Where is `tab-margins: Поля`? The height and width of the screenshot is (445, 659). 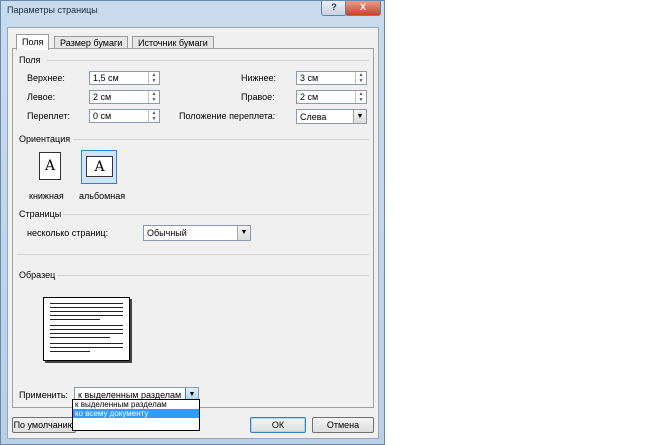
tab-margins: Поля is located at coordinates (33, 42).